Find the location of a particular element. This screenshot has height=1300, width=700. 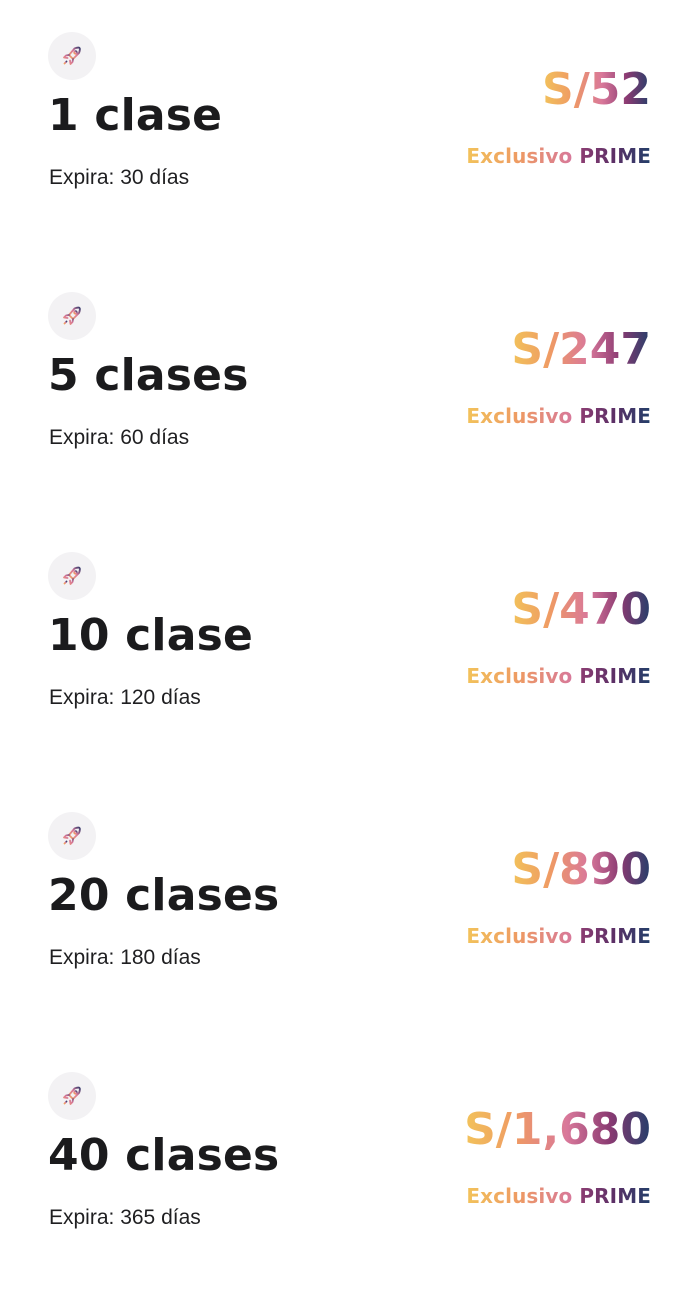

package-expiry: Expira: 120 días is located at coordinates (125, 697).